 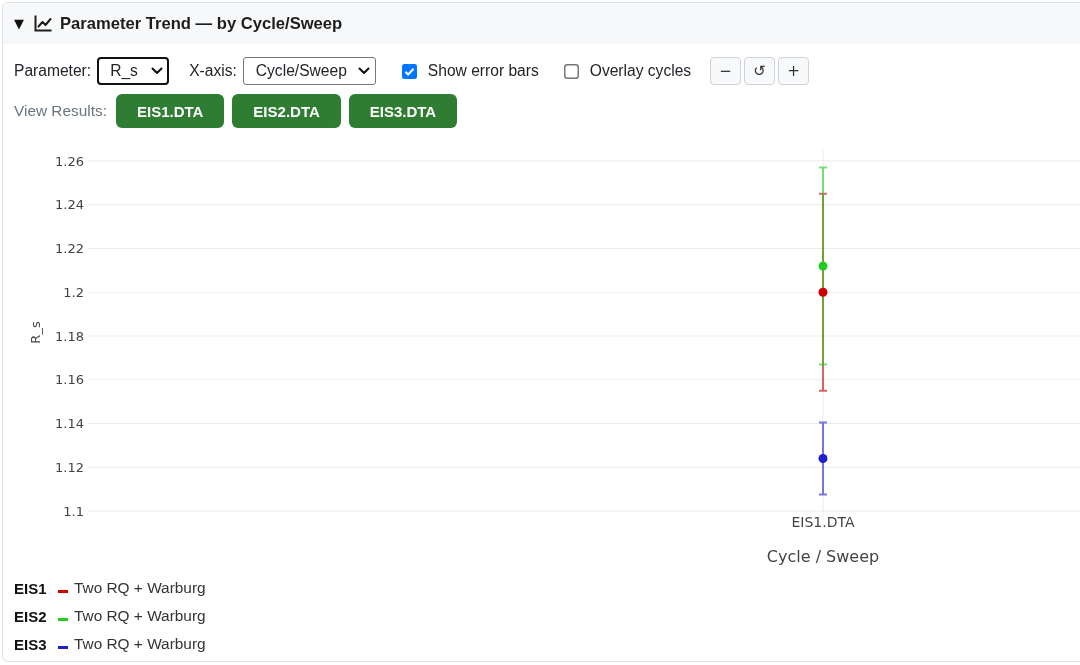 What do you see at coordinates (69, 205) in the screenshot?
I see `axis-tick-label: 1.24` at bounding box center [69, 205].